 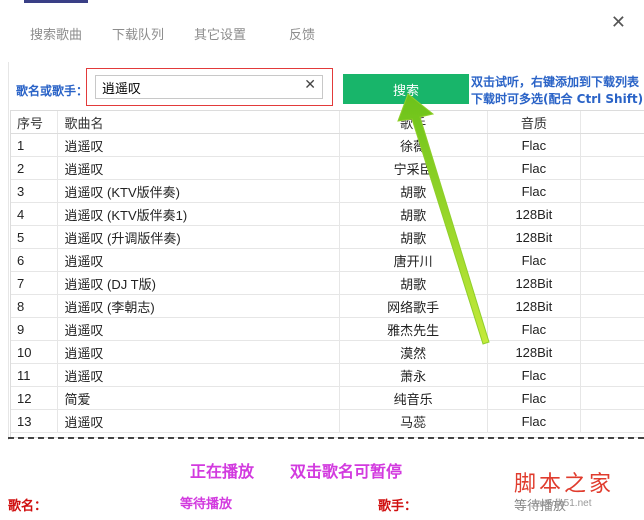 I want to click on cell-no: 2, so click(x=35, y=168).